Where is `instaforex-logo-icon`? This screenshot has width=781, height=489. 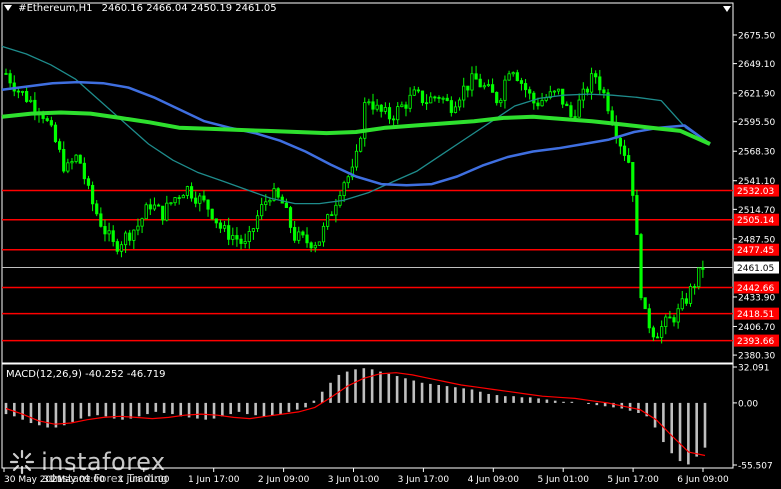 instaforex-logo-icon is located at coordinates (22, 462).